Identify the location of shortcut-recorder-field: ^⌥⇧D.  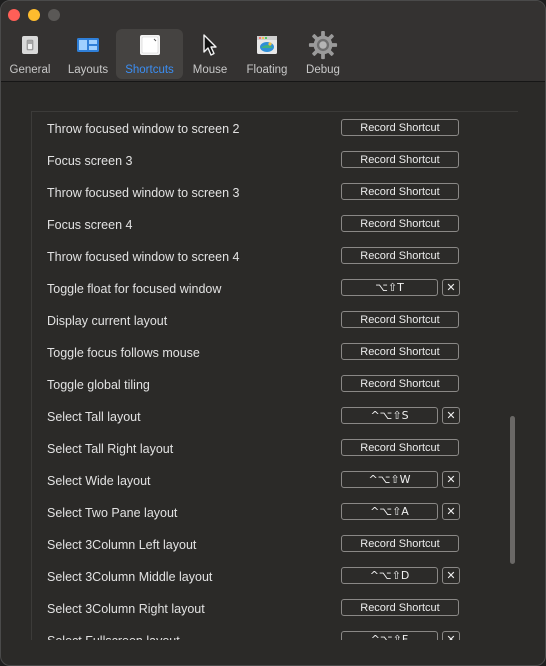
(389, 575).